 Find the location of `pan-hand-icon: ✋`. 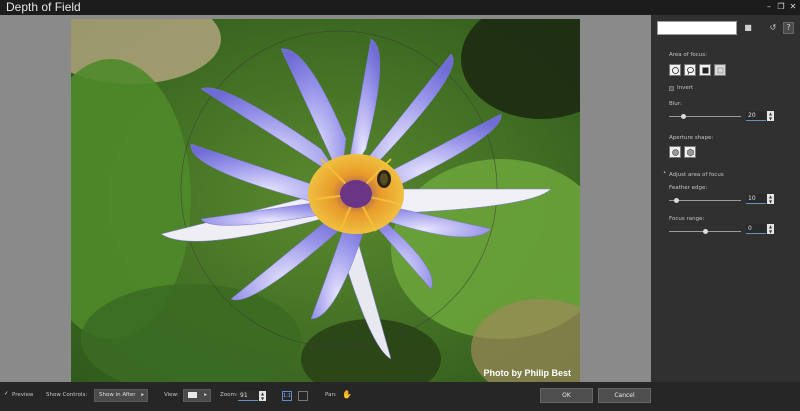

pan-hand-icon: ✋ is located at coordinates (347, 394).